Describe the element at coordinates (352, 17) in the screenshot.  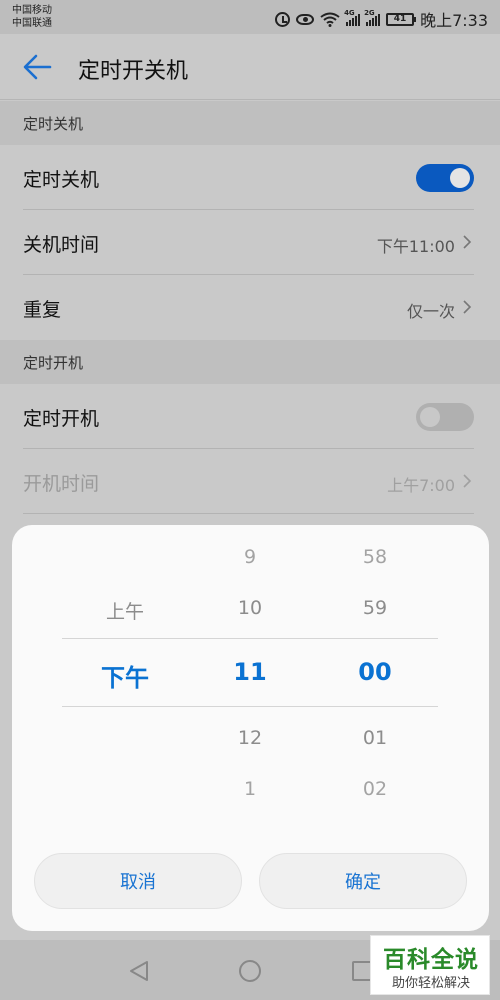
I see `signal-strength-icon-1: 4G` at that location.